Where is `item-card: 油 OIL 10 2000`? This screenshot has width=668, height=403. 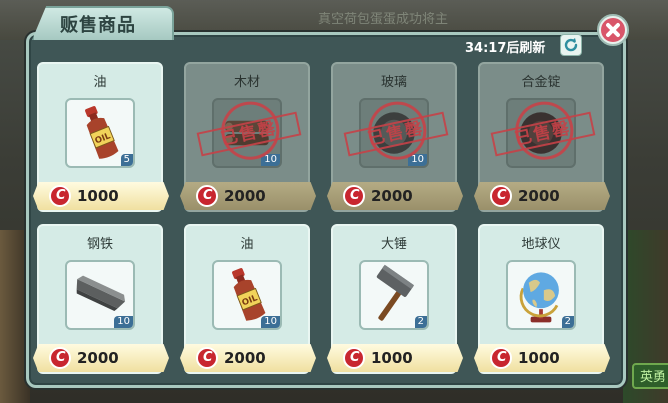
item-card: 油 OIL 10 2000 is located at coordinates (248, 299).